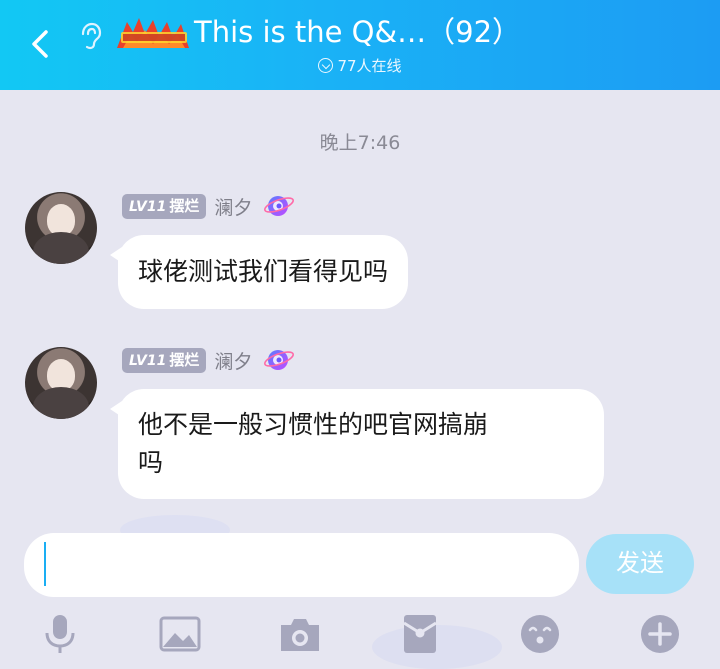 The width and height of the screenshot is (720, 669). I want to click on input-bar: 发送, so click(360, 567).